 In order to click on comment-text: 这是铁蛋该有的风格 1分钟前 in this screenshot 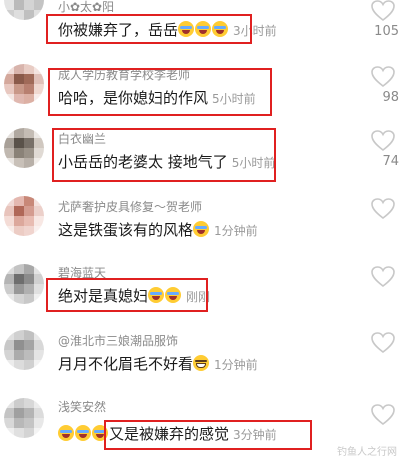, I will do `click(158, 230)`.